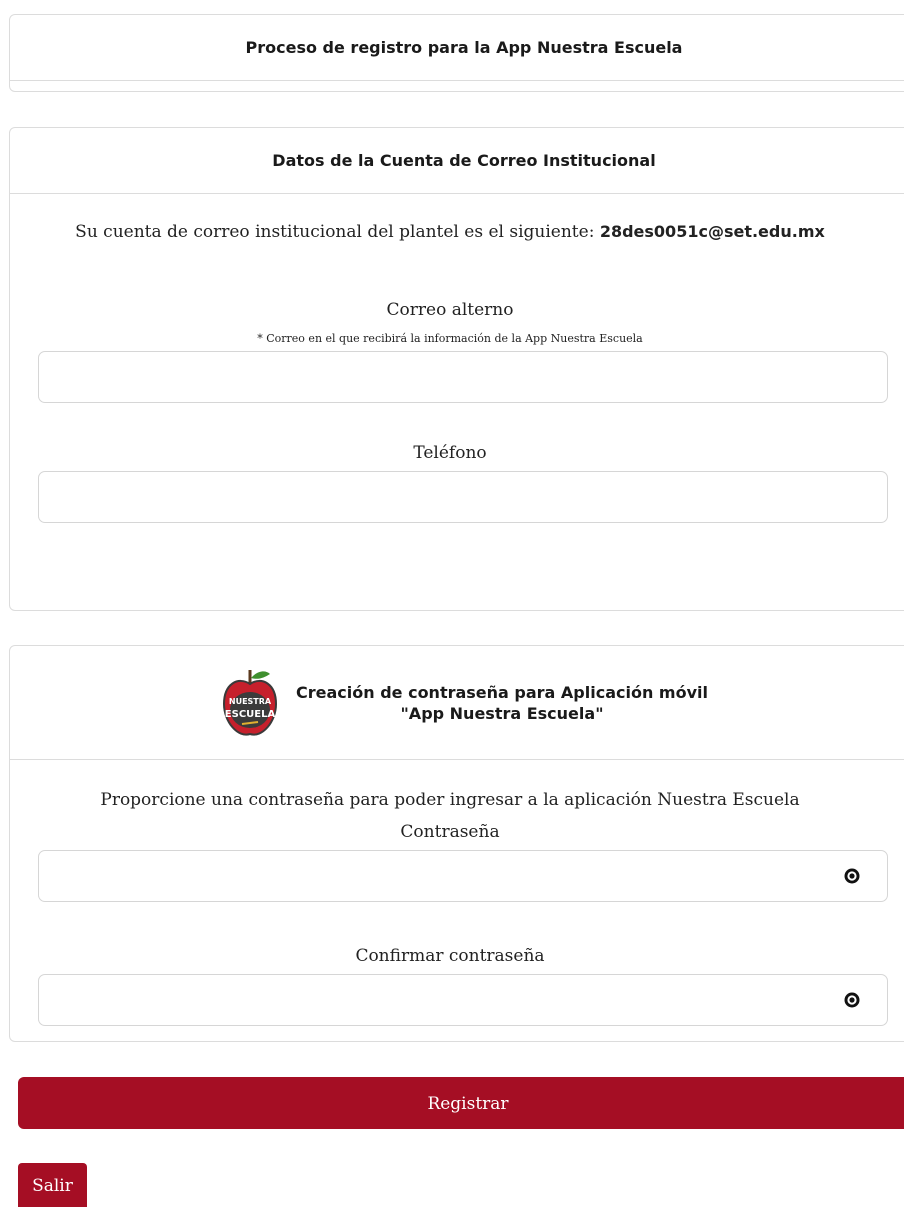 Image resolution: width=904 pixels, height=1208 pixels. What do you see at coordinates (463, 1000) in the screenshot?
I see `confirm-password-input` at bounding box center [463, 1000].